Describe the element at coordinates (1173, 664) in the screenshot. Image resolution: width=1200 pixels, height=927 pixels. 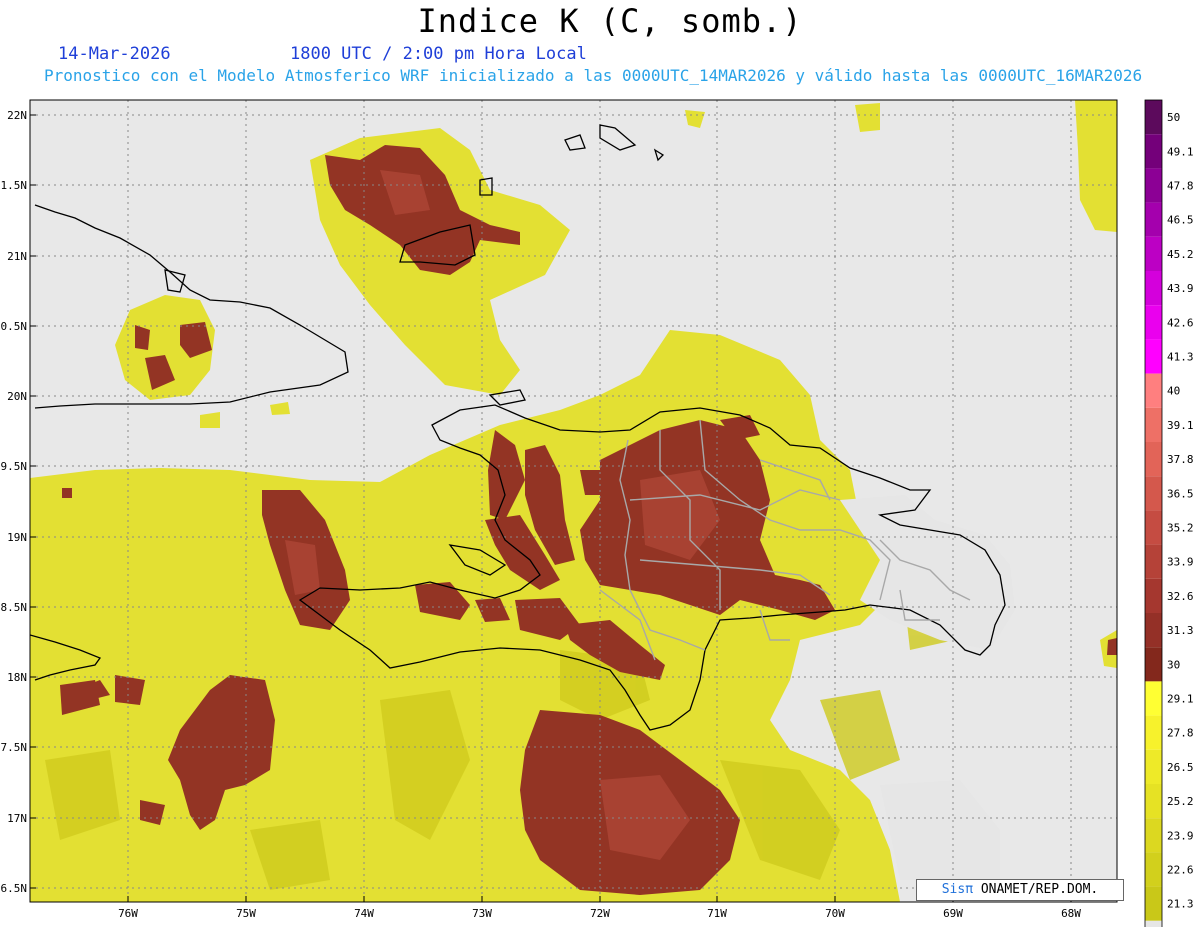
I see `colorbar-label: 30` at that location.